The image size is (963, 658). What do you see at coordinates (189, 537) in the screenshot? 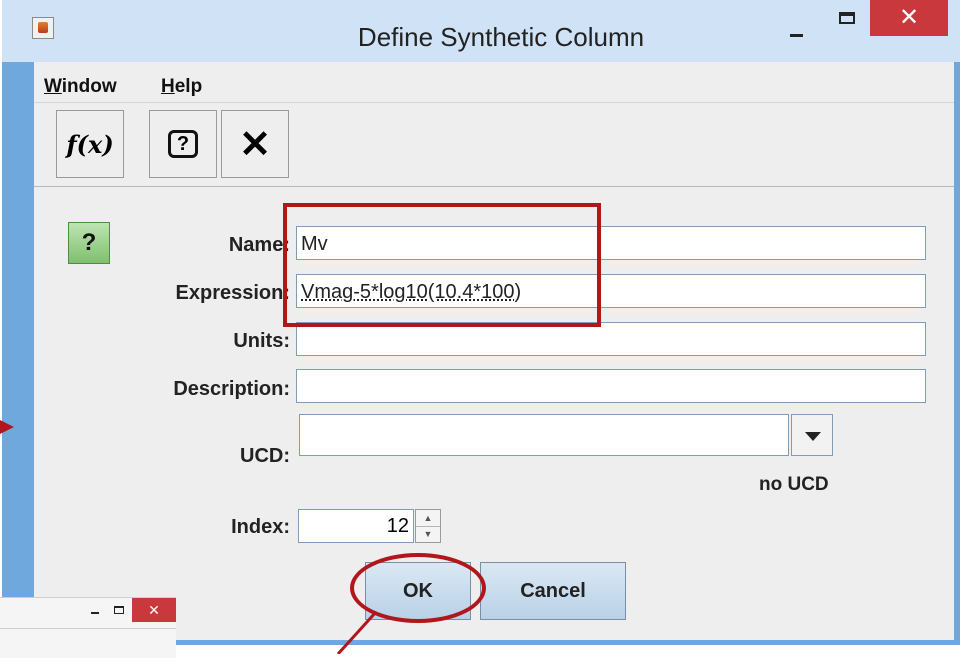
I see `annotation-arrows` at bounding box center [189, 537].